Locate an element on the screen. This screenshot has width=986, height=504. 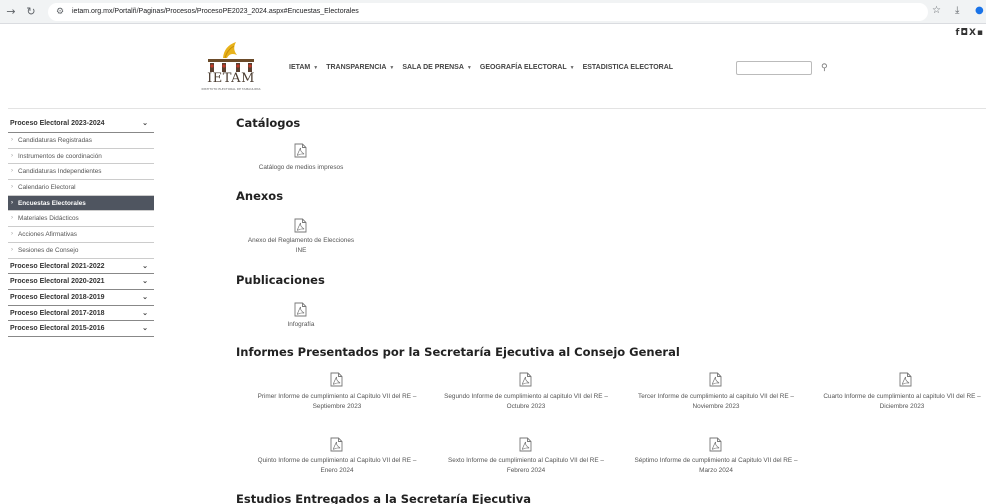
sidebar-item-materiales: › Materiales Didácticos is located at coordinates (81, 219).